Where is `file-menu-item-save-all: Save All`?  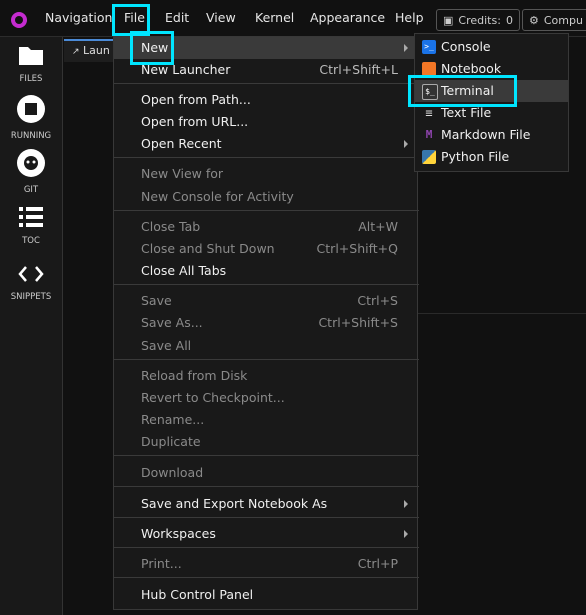 file-menu-item-save-all: Save All is located at coordinates (266, 346).